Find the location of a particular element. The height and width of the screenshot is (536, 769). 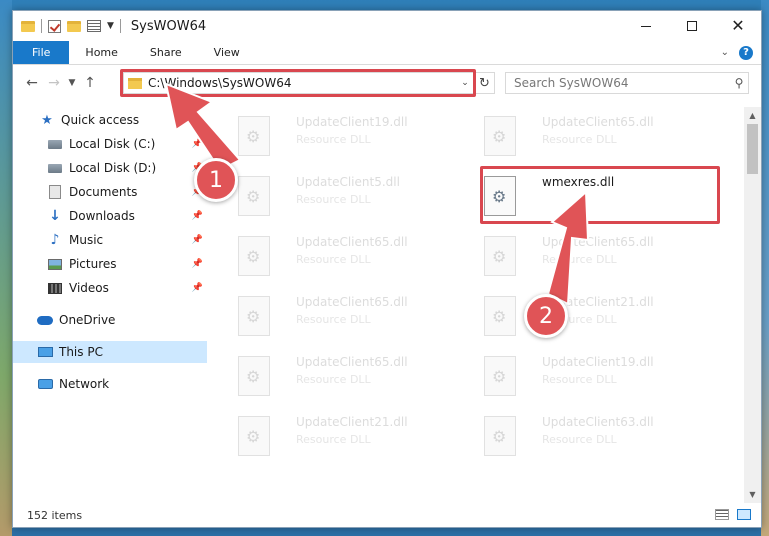

sidebar-item-downloads: ↓ Downloads 📌 is located at coordinates (111, 216).